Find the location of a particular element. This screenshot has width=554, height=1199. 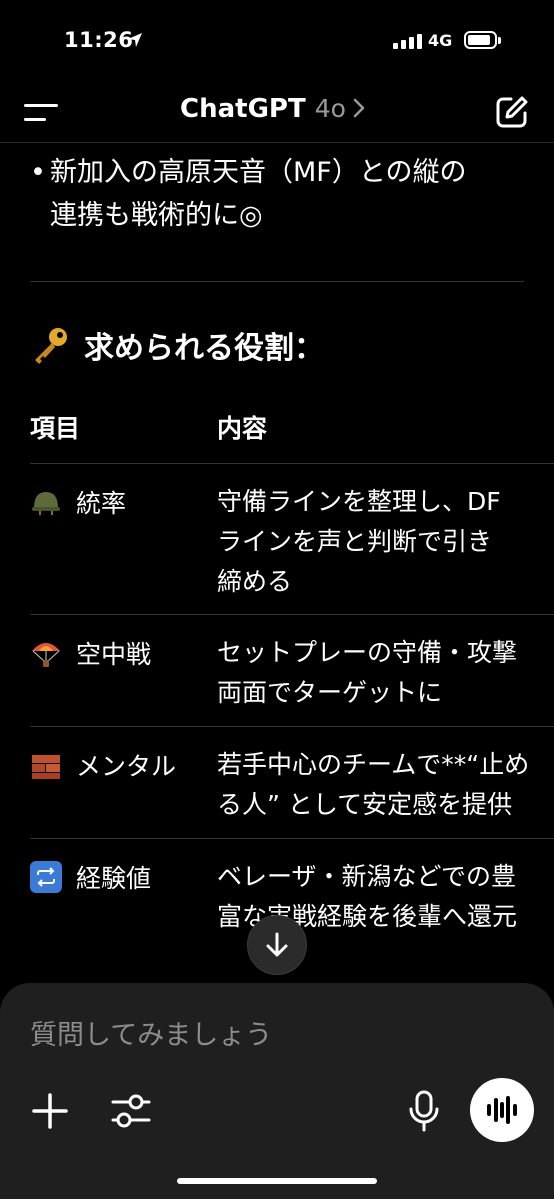

table-row: 空中戦 セットプレーの守備・攻撃 両面でターゲットに is located at coordinates (292, 671).